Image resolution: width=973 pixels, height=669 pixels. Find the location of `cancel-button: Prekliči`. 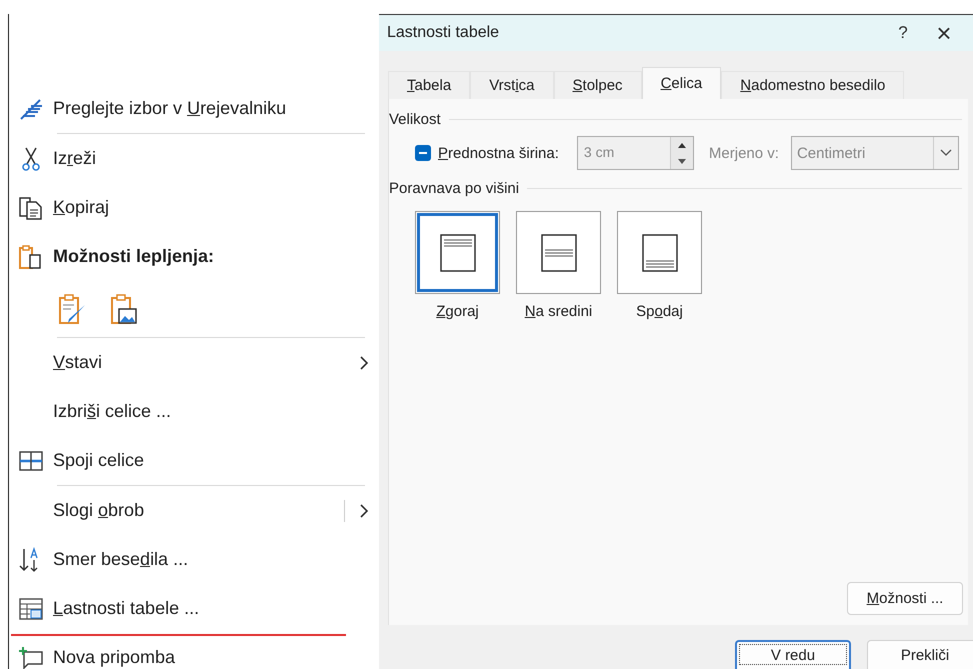

cancel-button: Prekliči is located at coordinates (920, 654).